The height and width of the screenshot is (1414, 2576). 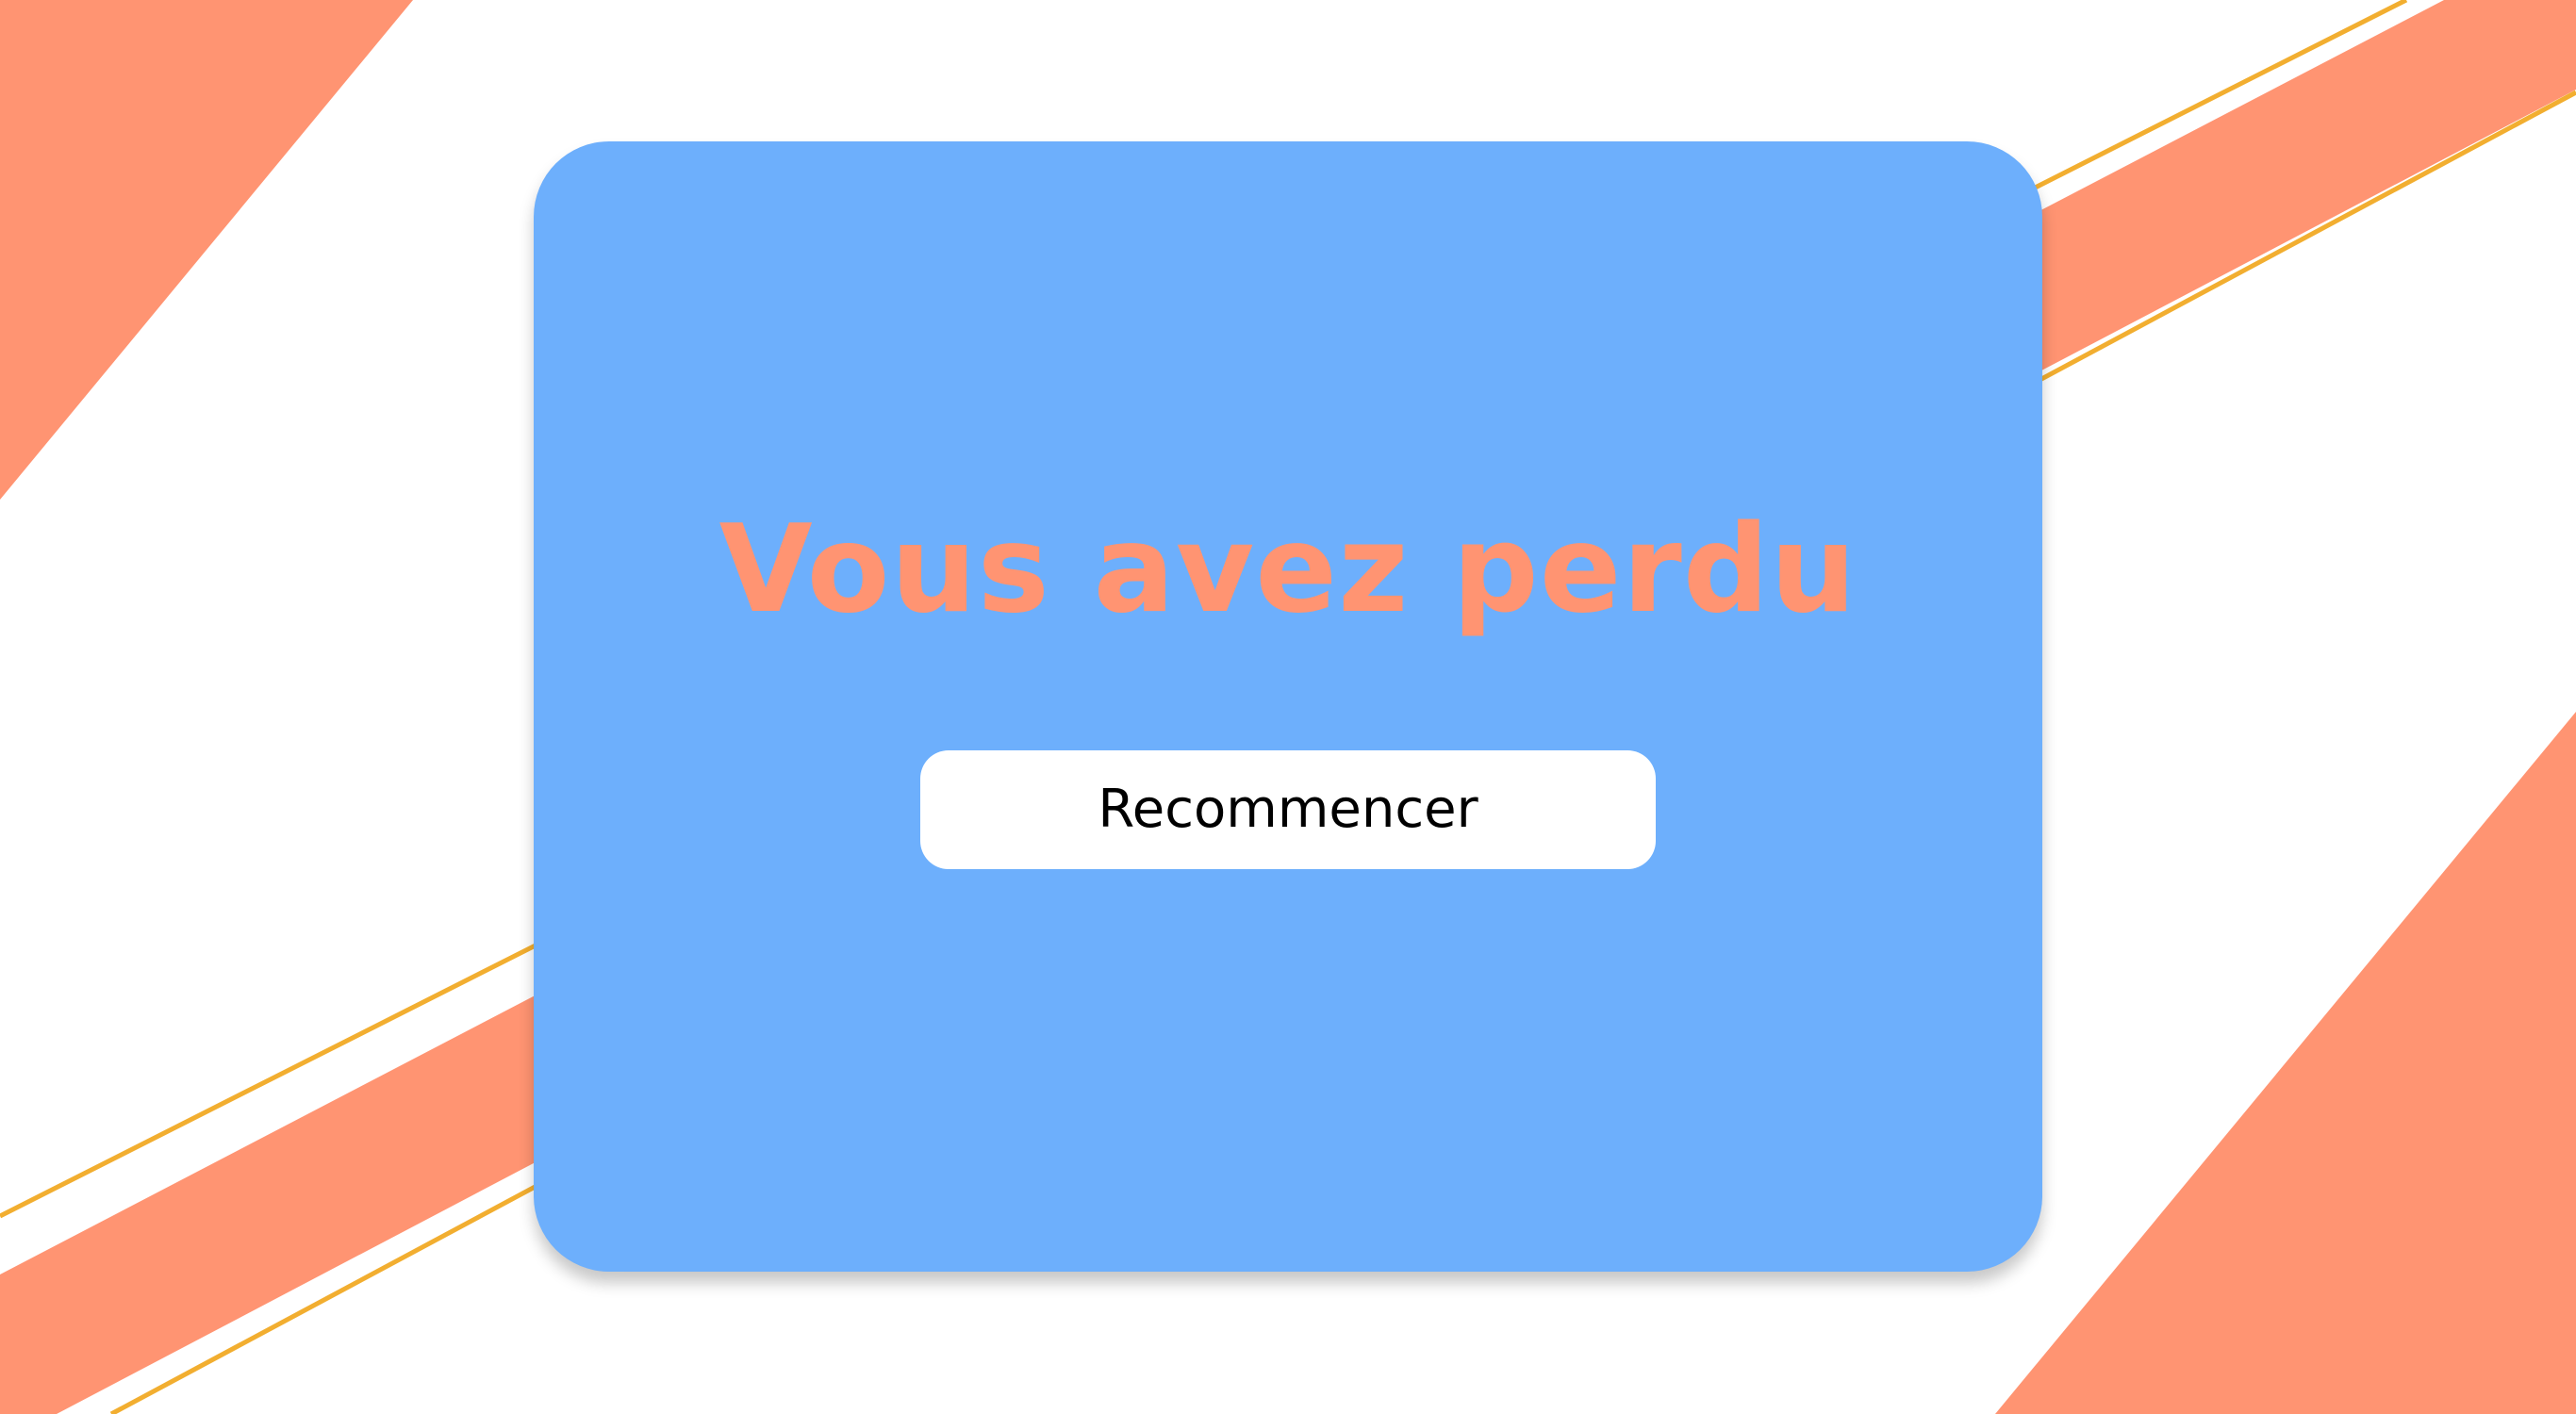 What do you see at coordinates (206, 250) in the screenshot?
I see `stripe-top-left` at bounding box center [206, 250].